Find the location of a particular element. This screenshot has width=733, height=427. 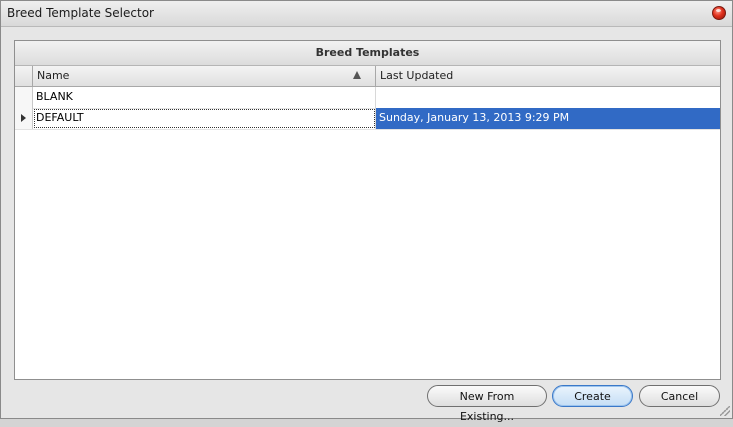

last-updated-cell is located at coordinates (548, 97).